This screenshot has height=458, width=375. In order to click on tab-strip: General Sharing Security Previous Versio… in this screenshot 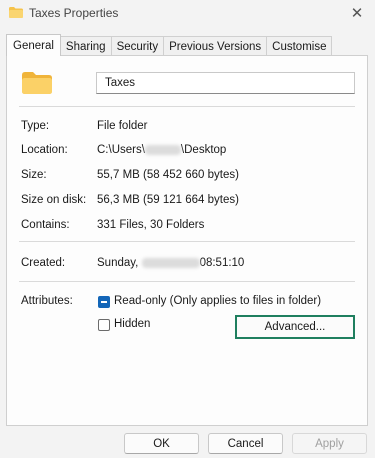, I will do `click(169, 45)`.